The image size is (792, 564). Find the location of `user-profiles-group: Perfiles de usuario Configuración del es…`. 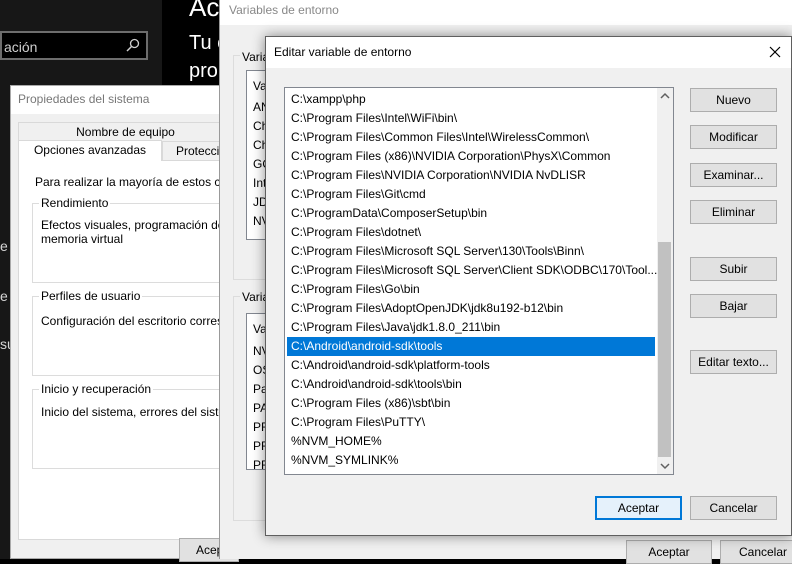

user-profiles-group: Perfiles de usuario Configuración del es… is located at coordinates (131, 332).